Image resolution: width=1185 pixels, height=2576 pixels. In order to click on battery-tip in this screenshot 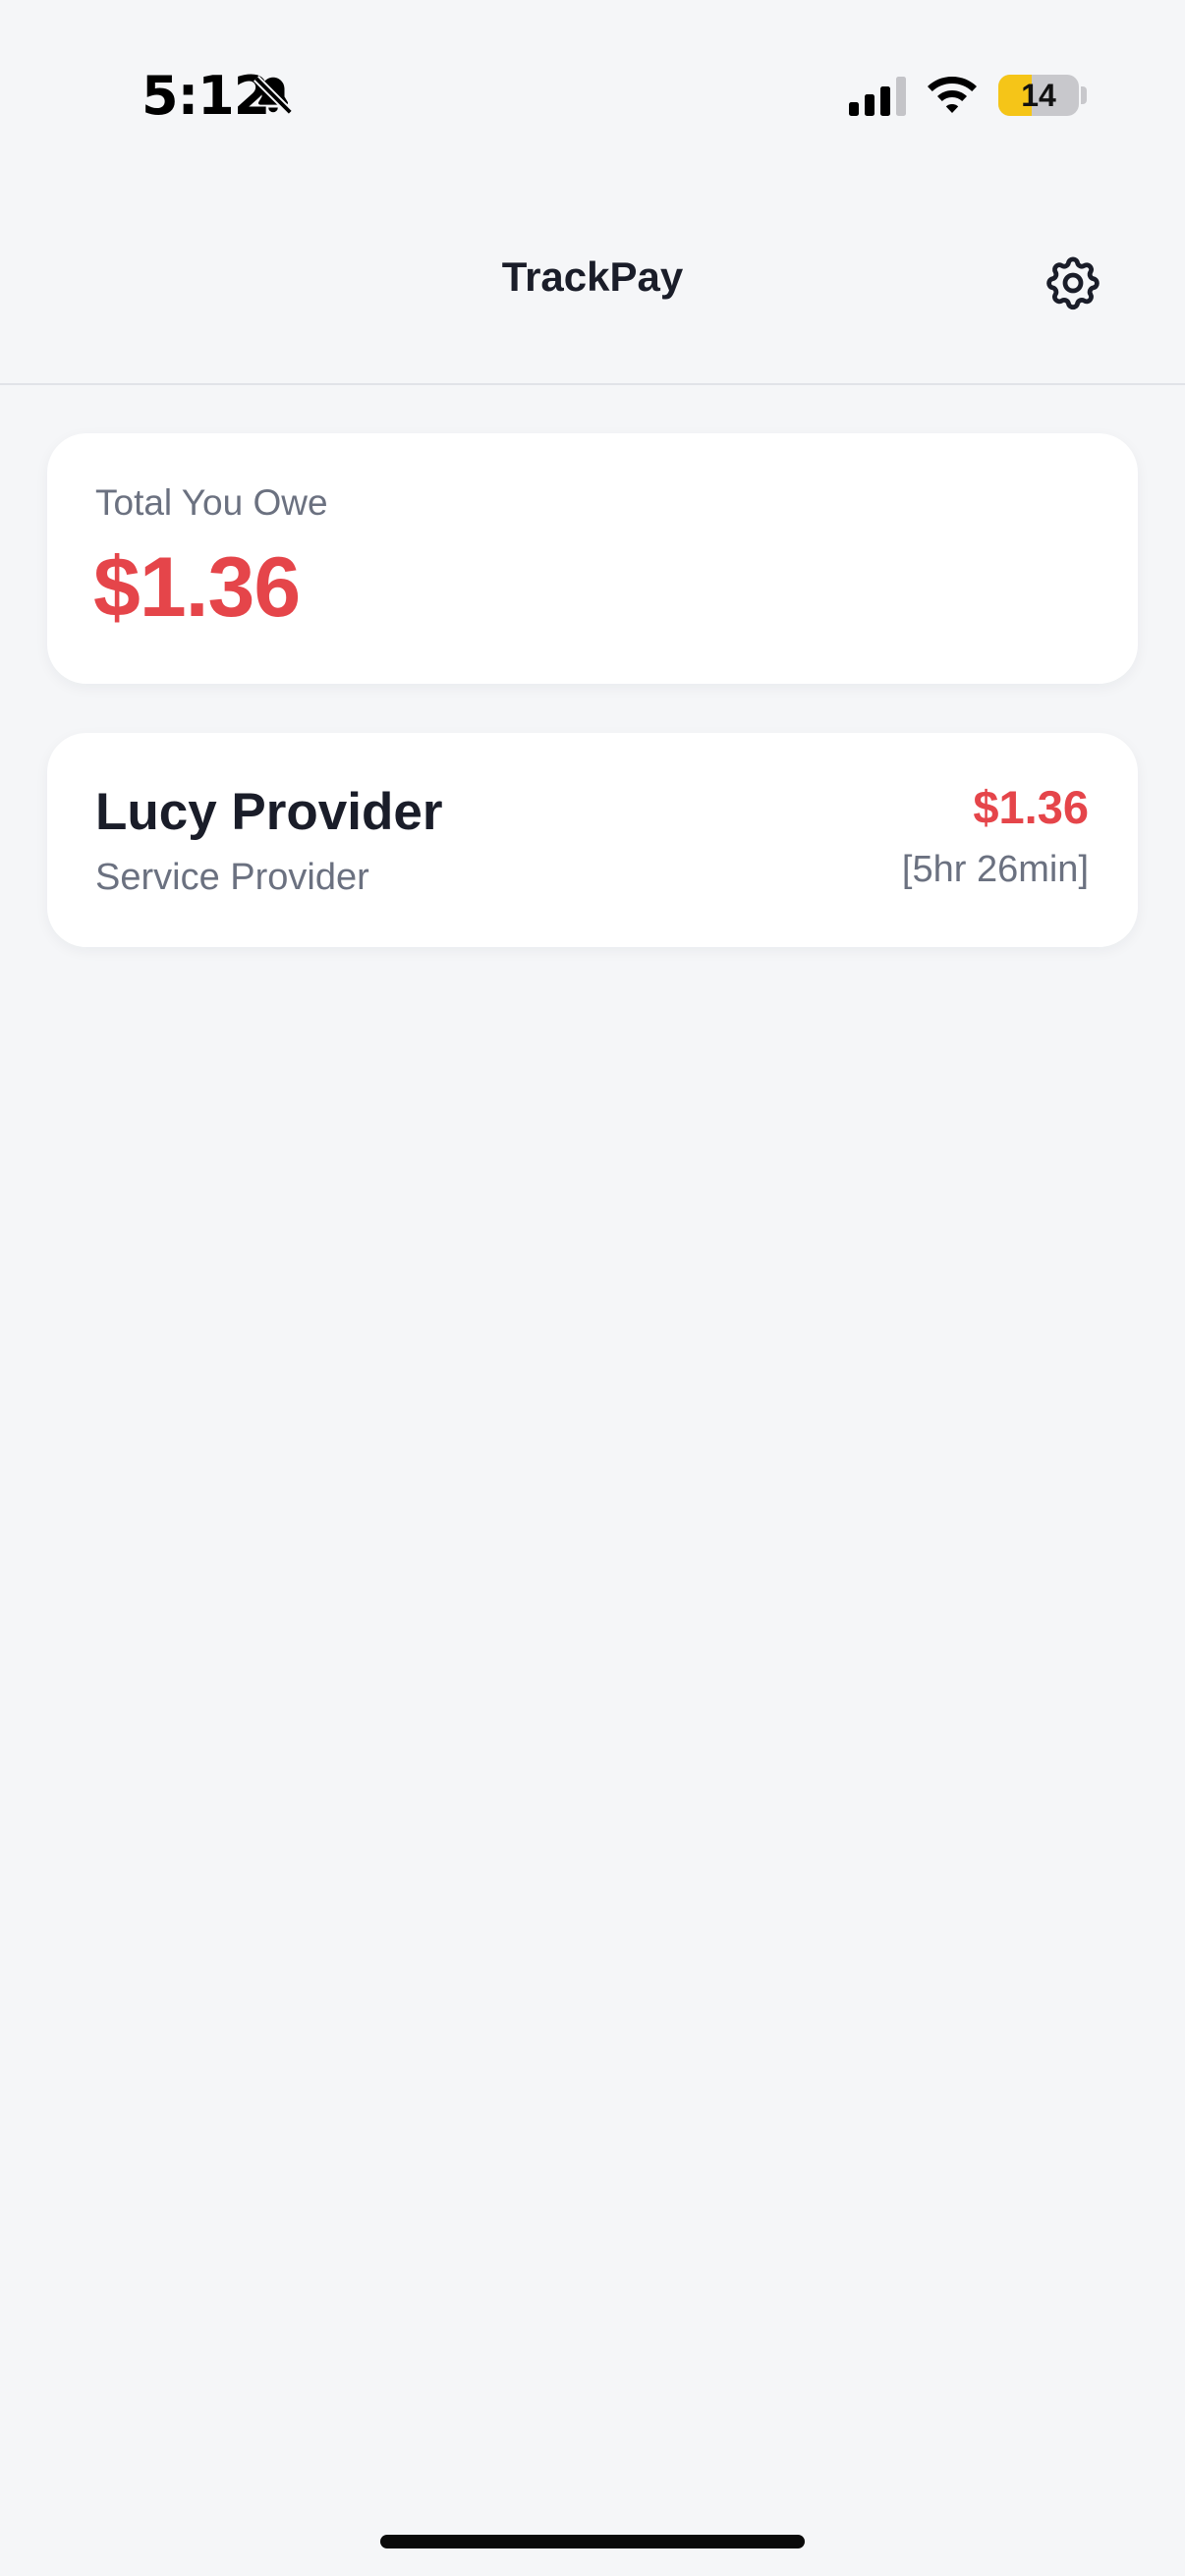, I will do `click(1084, 95)`.